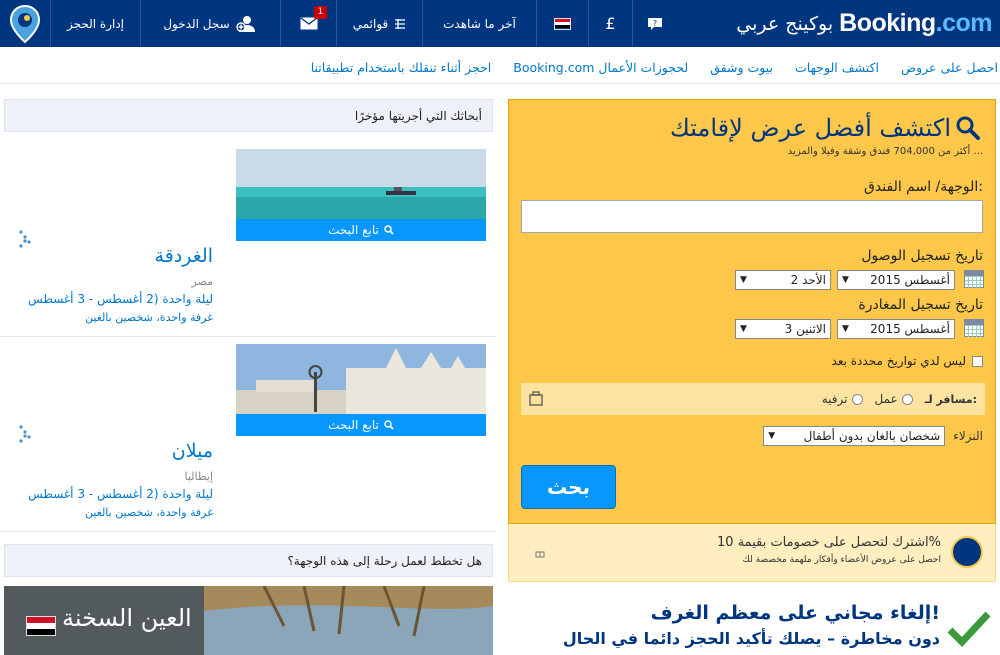  I want to click on guests-select: ▼ شخصان بالغان بدون أطفال, so click(854, 436).